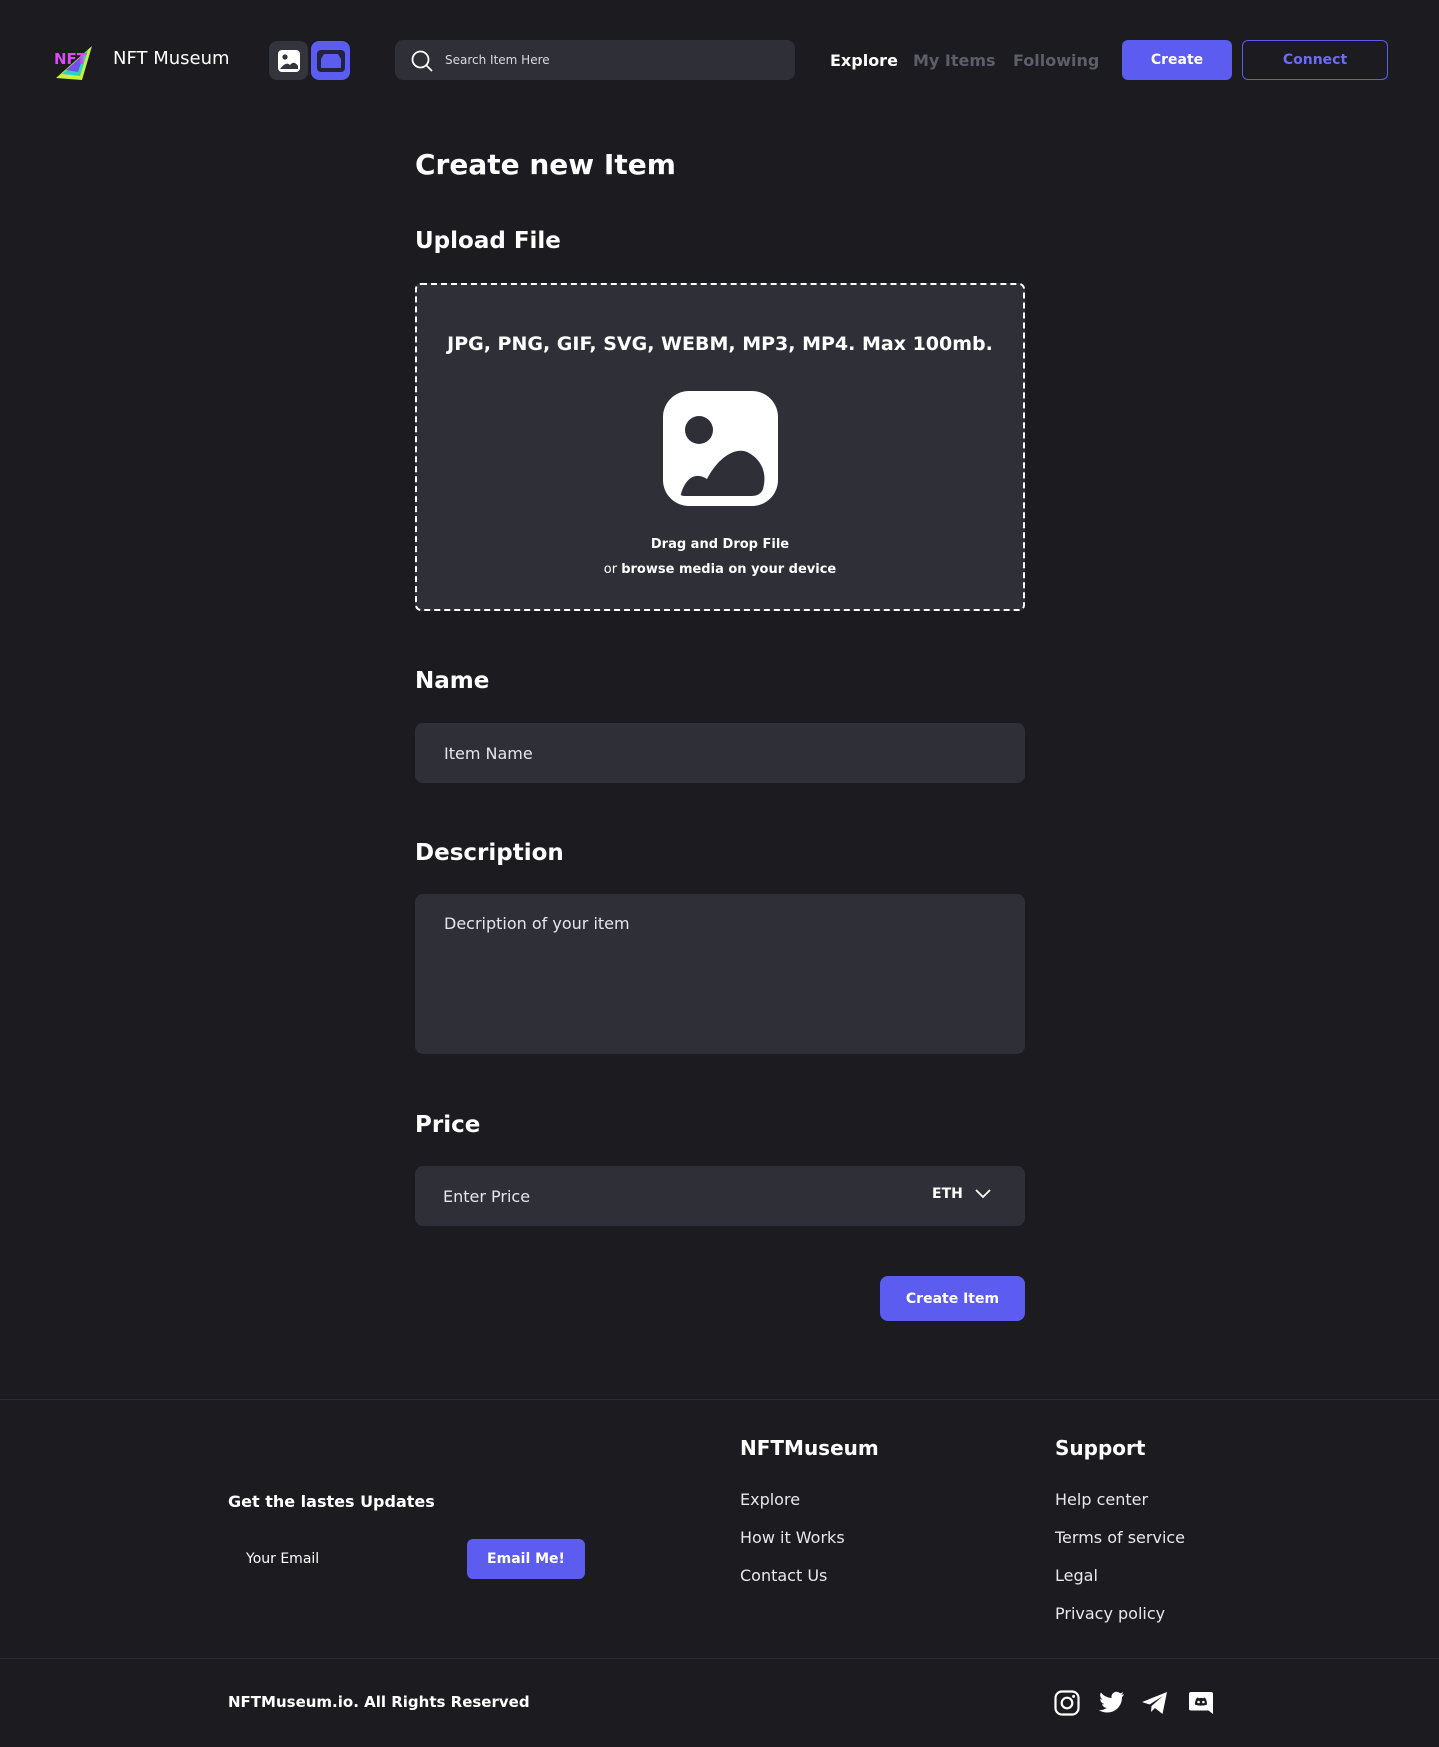 This screenshot has width=1439, height=1747. What do you see at coordinates (952, 1298) in the screenshot?
I see `create-item-button: Create Item` at bounding box center [952, 1298].